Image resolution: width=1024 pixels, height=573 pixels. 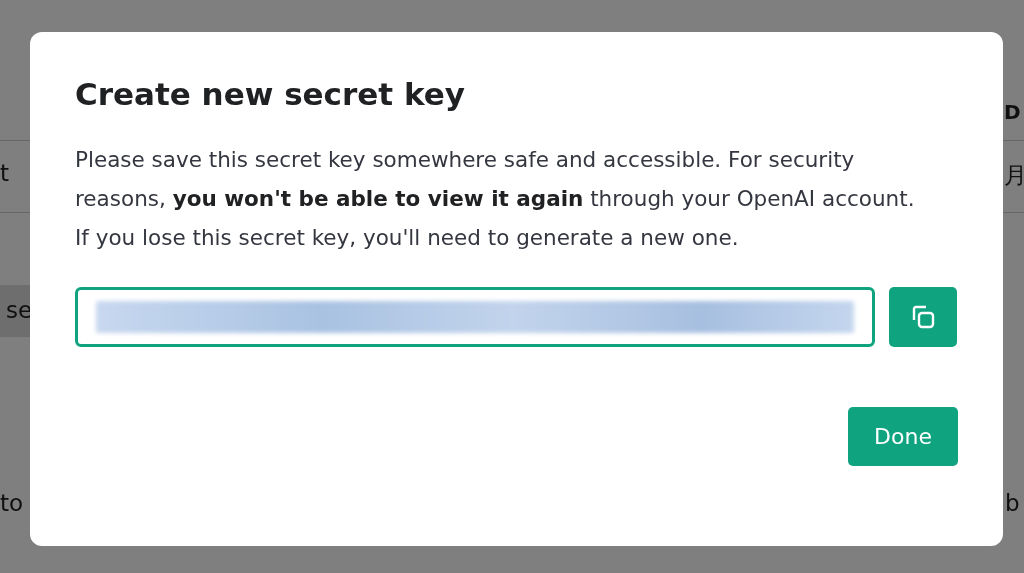 I want to click on dialog-title: Create new secret key, so click(x=270, y=94).